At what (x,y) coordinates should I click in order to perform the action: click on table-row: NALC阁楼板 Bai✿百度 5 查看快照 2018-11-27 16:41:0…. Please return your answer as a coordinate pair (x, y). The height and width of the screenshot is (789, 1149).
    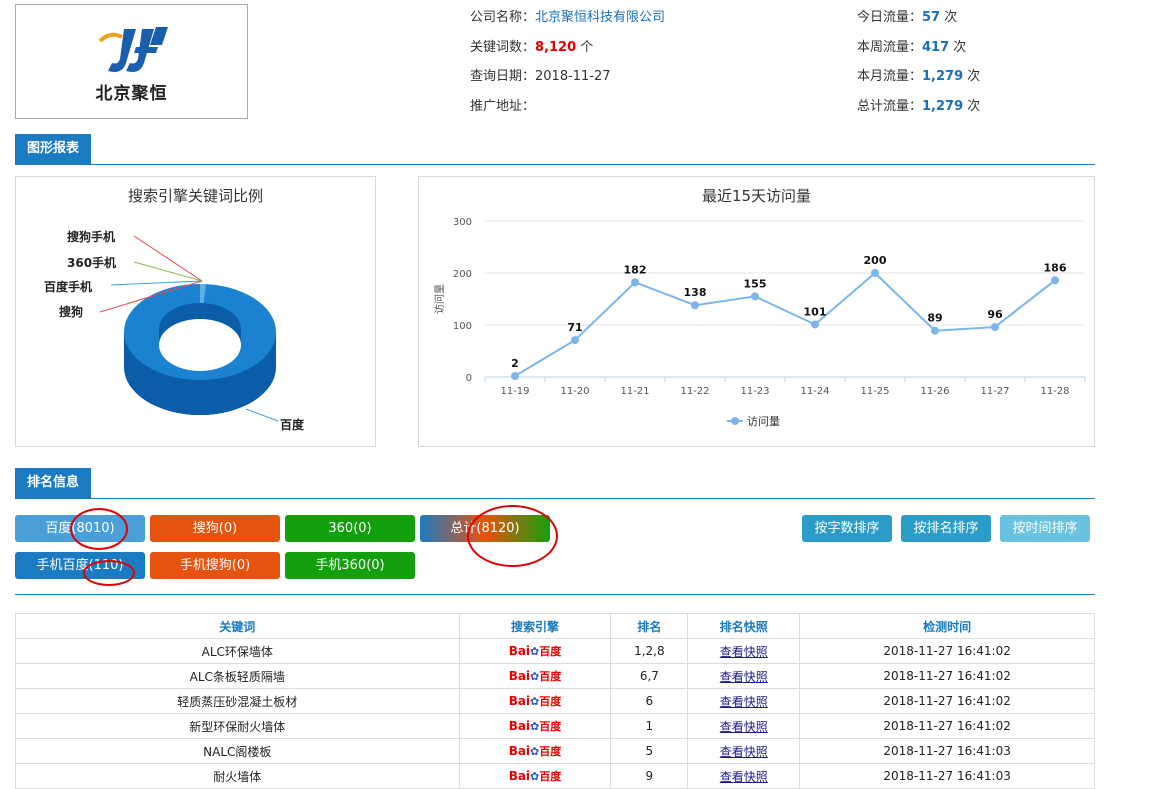
    Looking at the image, I should click on (555, 751).